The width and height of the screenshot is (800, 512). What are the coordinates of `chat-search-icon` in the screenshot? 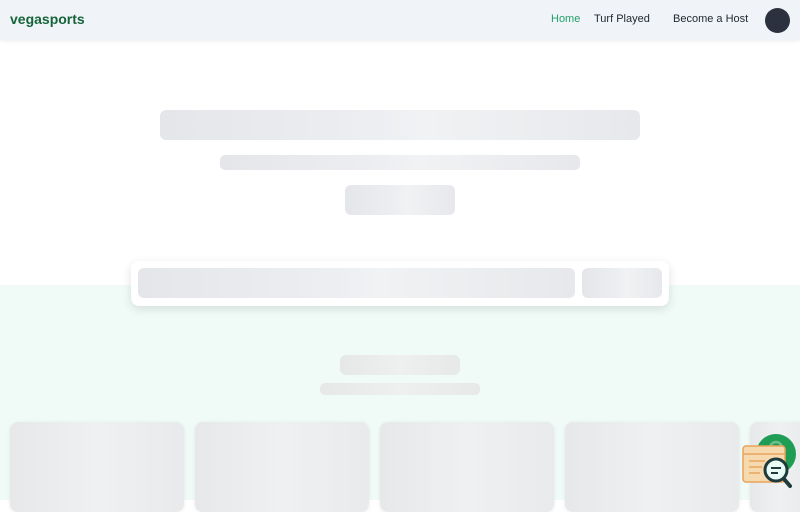 It's located at (769, 462).